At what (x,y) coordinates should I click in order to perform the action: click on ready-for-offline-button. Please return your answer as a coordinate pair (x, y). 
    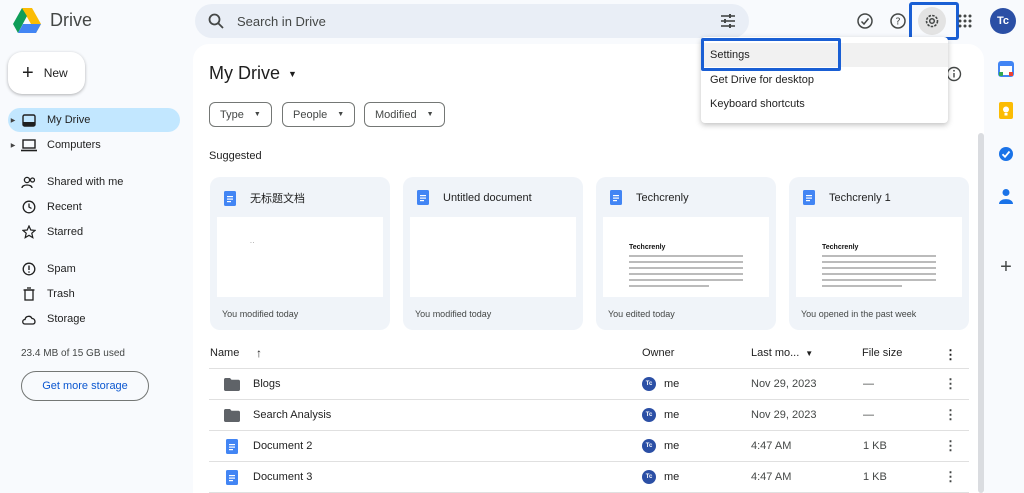
    Looking at the image, I should click on (865, 21).